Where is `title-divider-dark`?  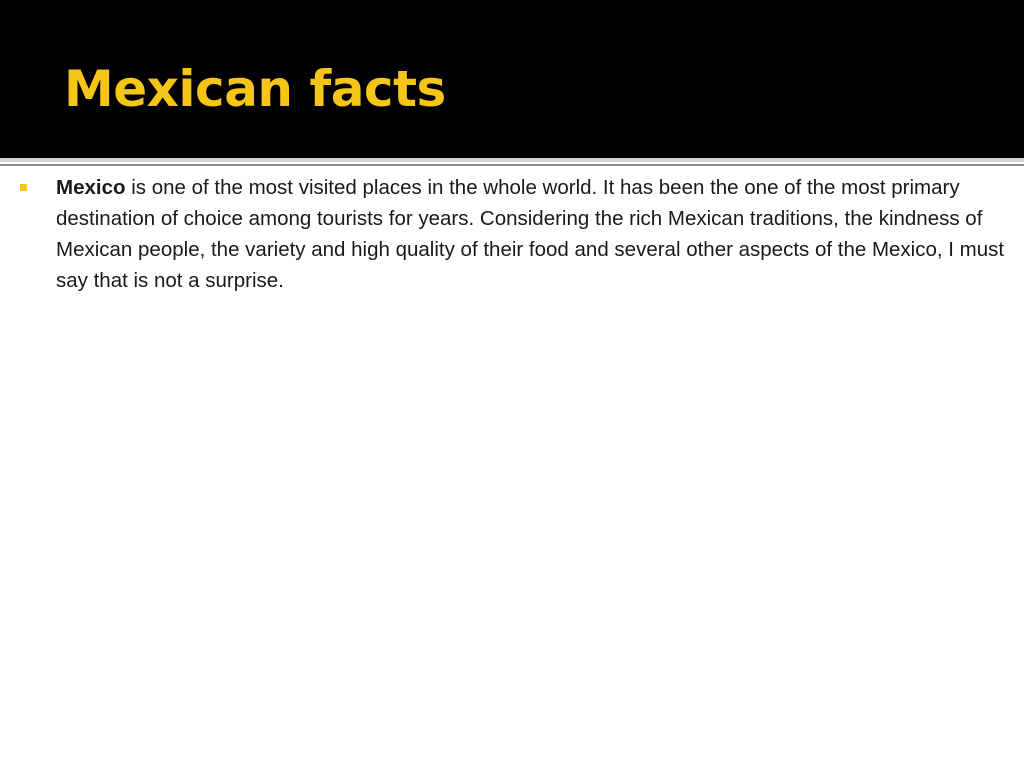
title-divider-dark is located at coordinates (512, 165).